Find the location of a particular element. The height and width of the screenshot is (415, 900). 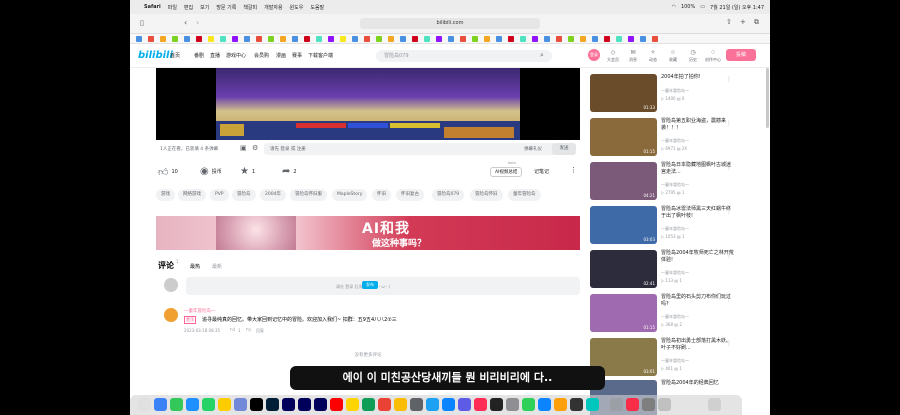

upload-button: 投稿 is located at coordinates (741, 55).